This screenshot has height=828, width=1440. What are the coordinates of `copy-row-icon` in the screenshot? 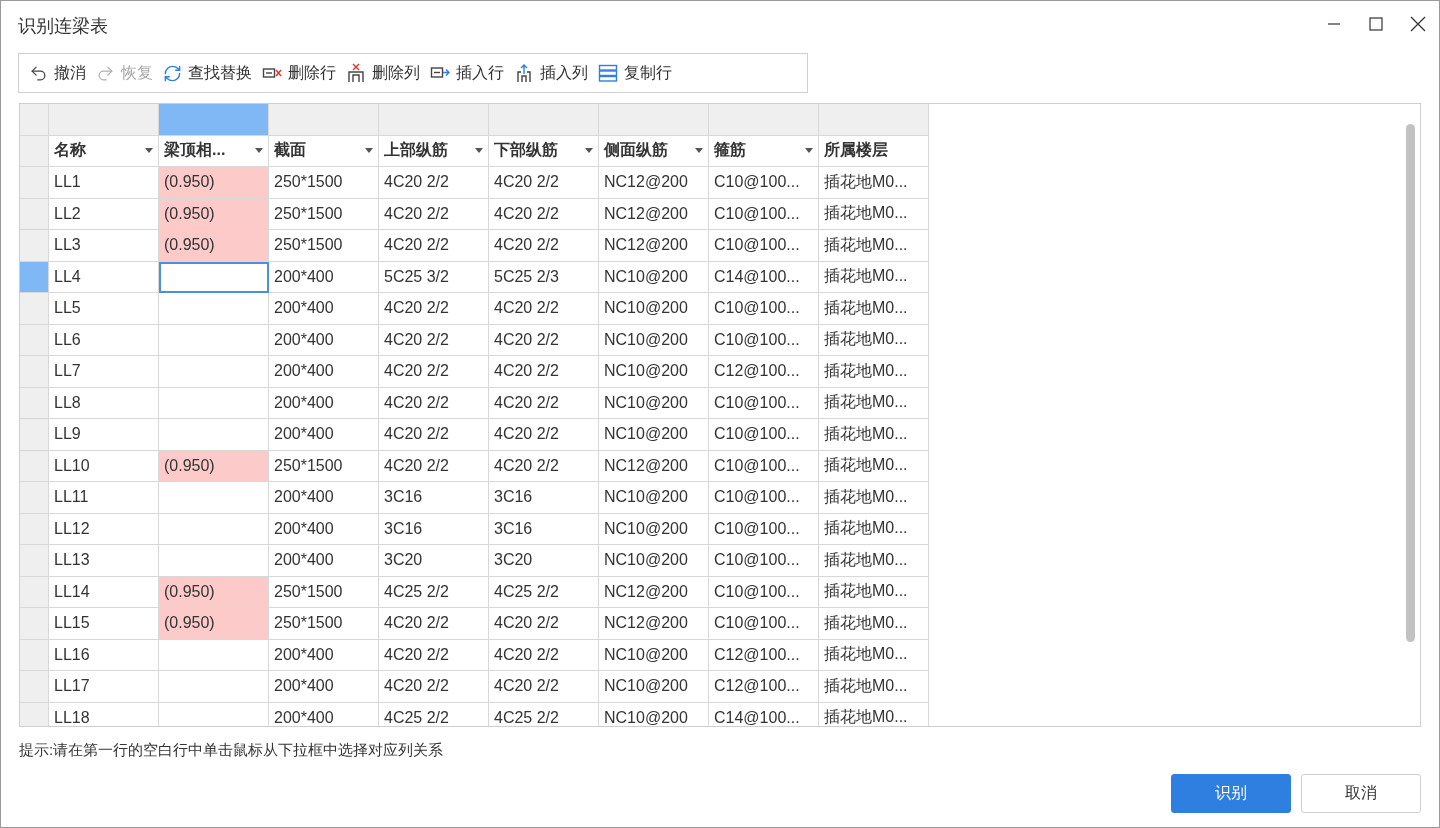 It's located at (608, 73).